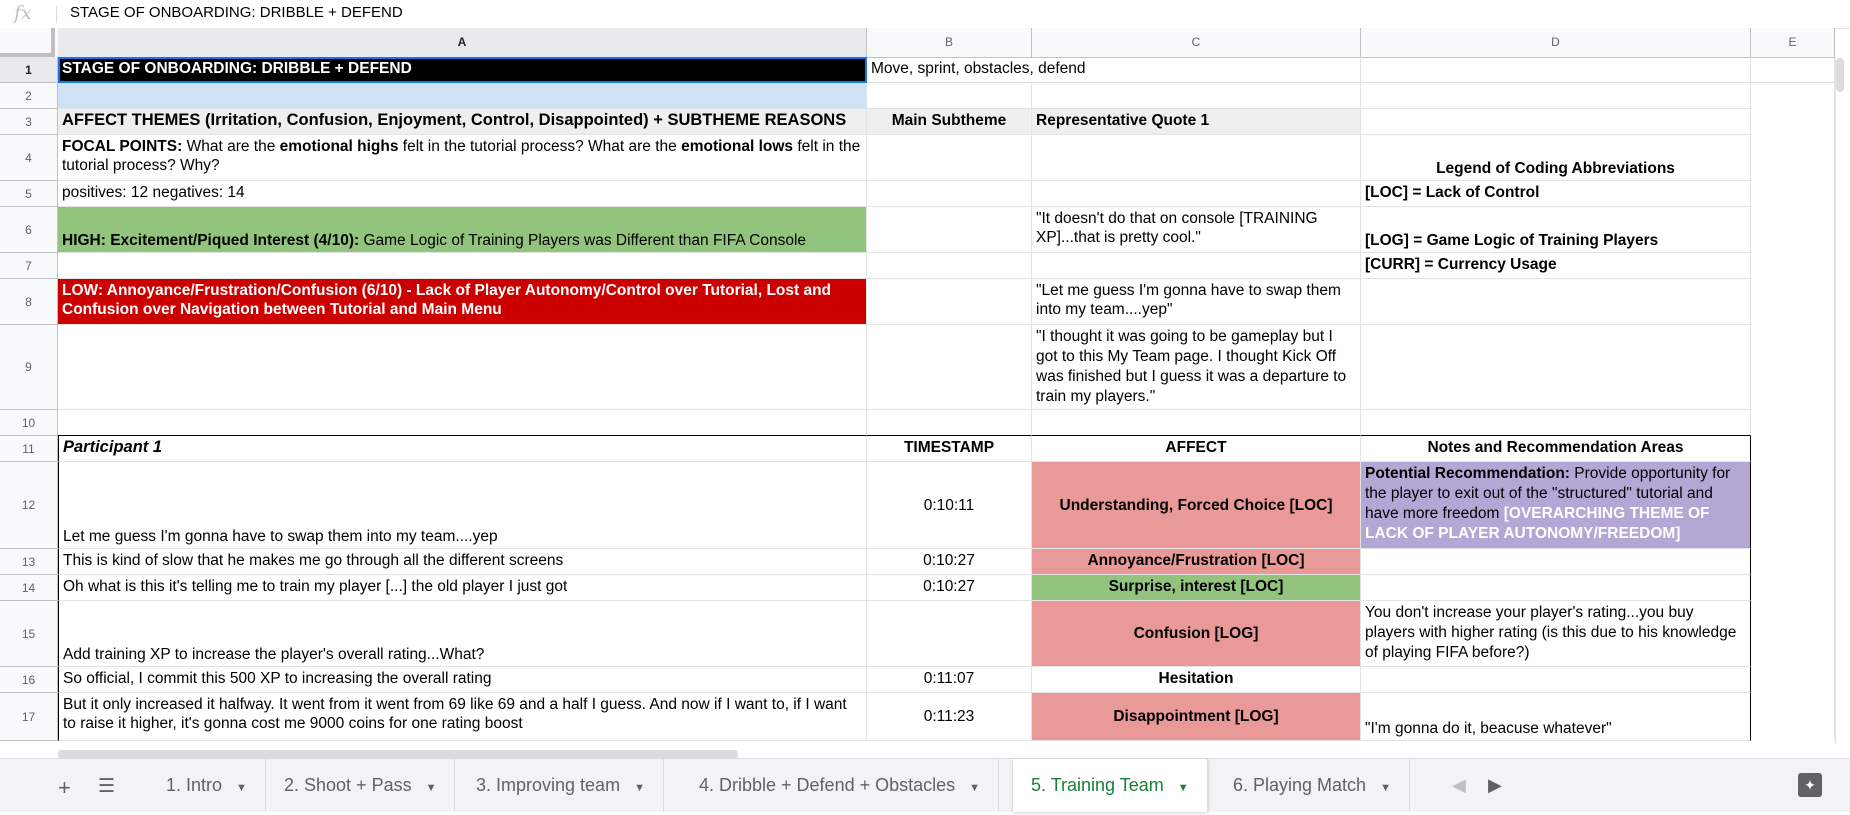 The width and height of the screenshot is (1850, 815). I want to click on cell-c2, so click(1196, 96).